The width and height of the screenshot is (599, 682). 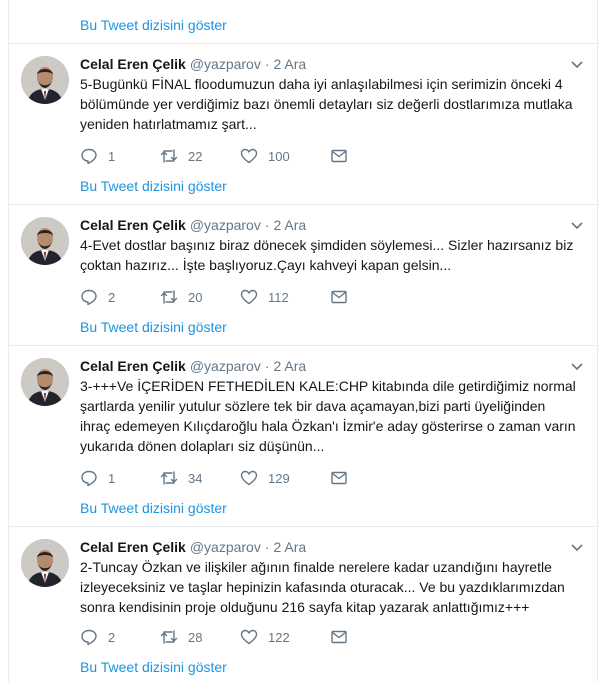 I want to click on retweet-count: 20, so click(x=195, y=297).